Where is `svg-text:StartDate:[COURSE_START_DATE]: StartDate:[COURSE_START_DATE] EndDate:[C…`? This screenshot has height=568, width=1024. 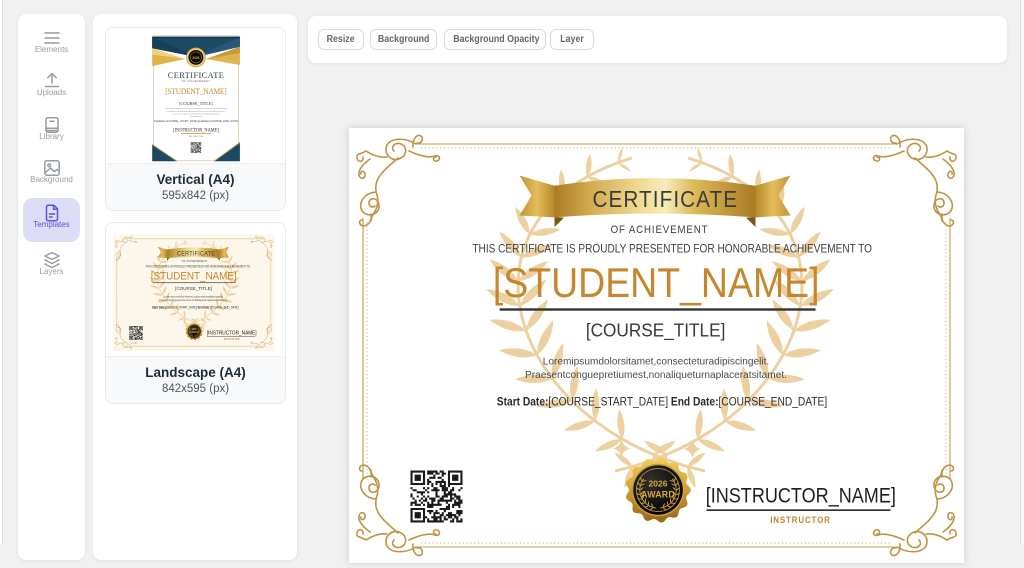
svg-text:StartDate:[COURSE_START_DATE]: StartDate:[COURSE_START_DATE] EndDate:[C… is located at coordinates (196, 121).